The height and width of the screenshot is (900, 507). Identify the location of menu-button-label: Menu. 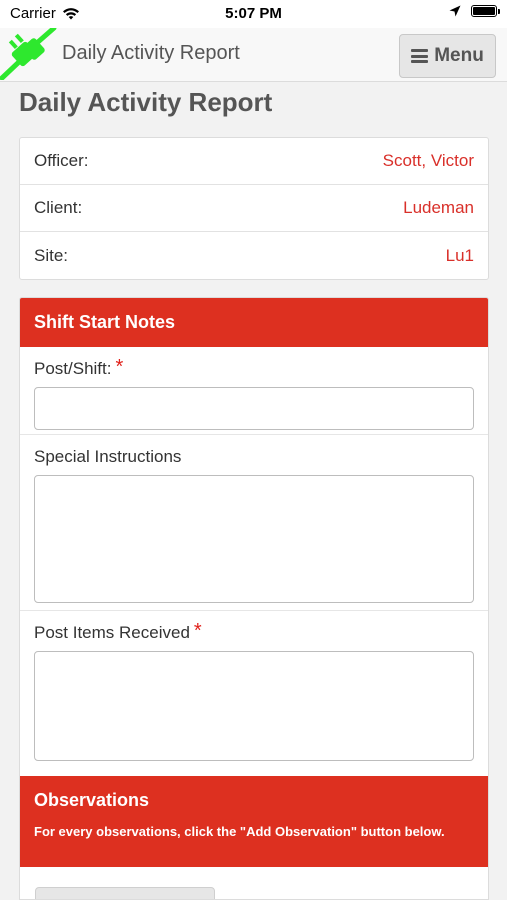
(459, 55).